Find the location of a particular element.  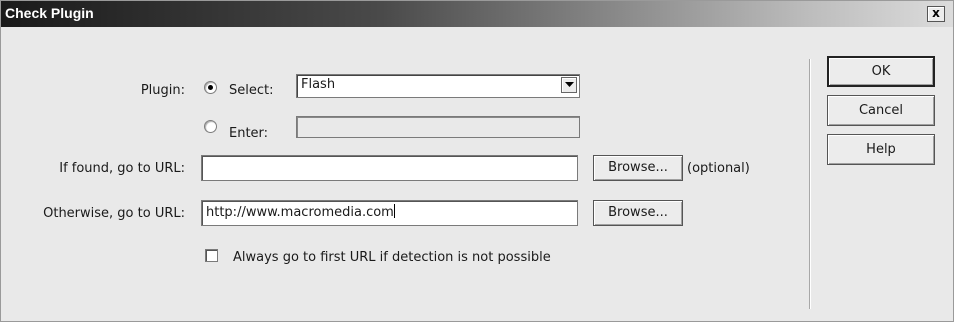

close-icon: x is located at coordinates (936, 13).